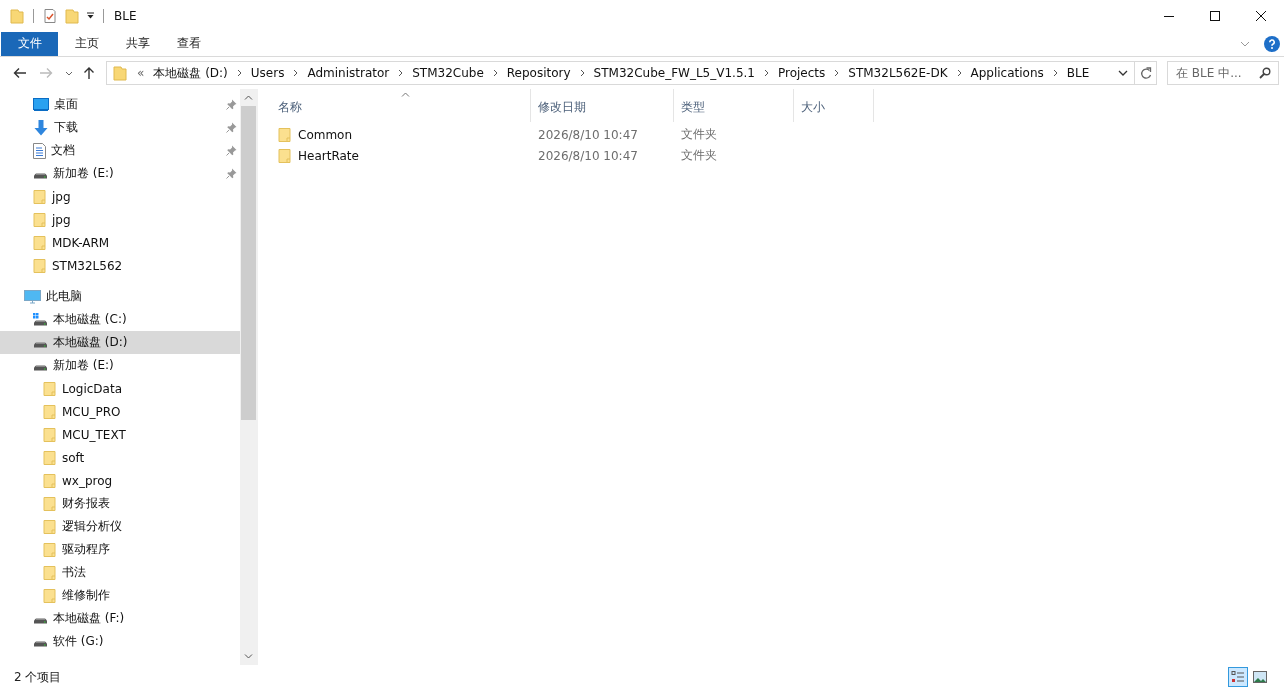 The height and width of the screenshot is (689, 1284). I want to click on sidebar-item: 本地磁盘 (D:), so click(120, 342).